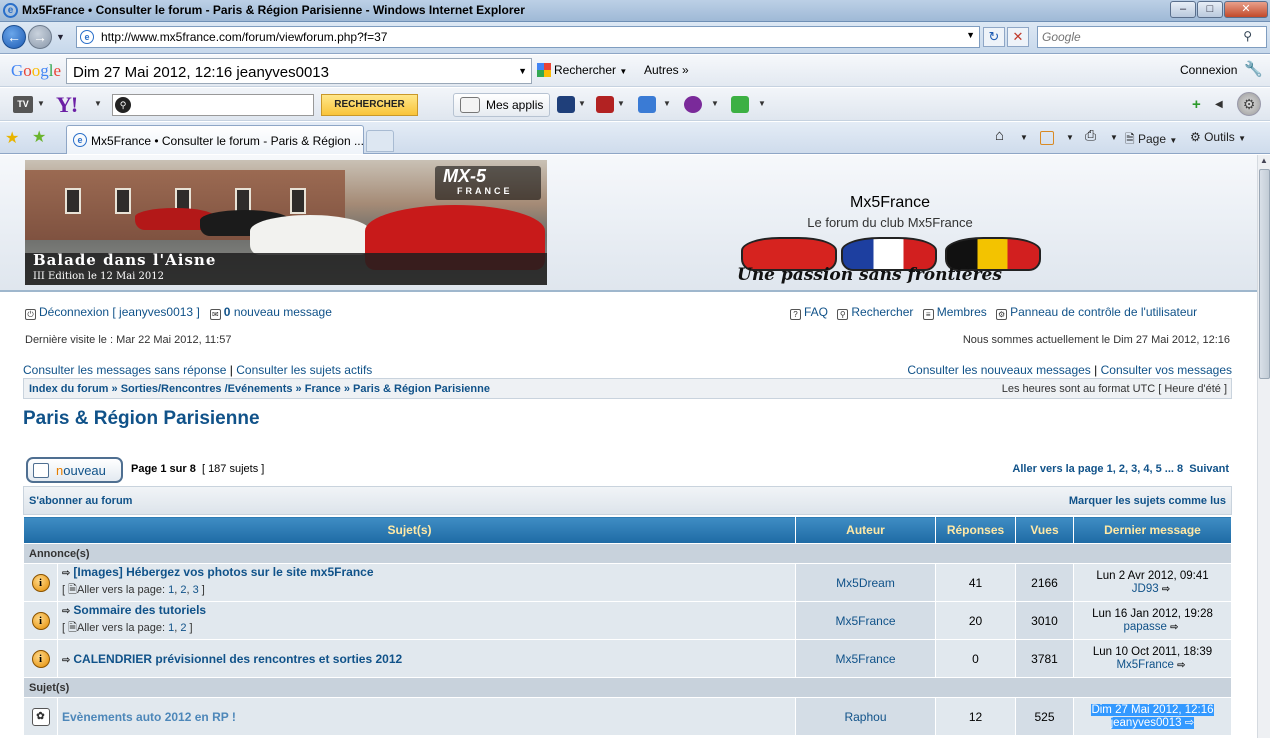  I want to click on scroll-up-icon: ▲, so click(1264, 160).